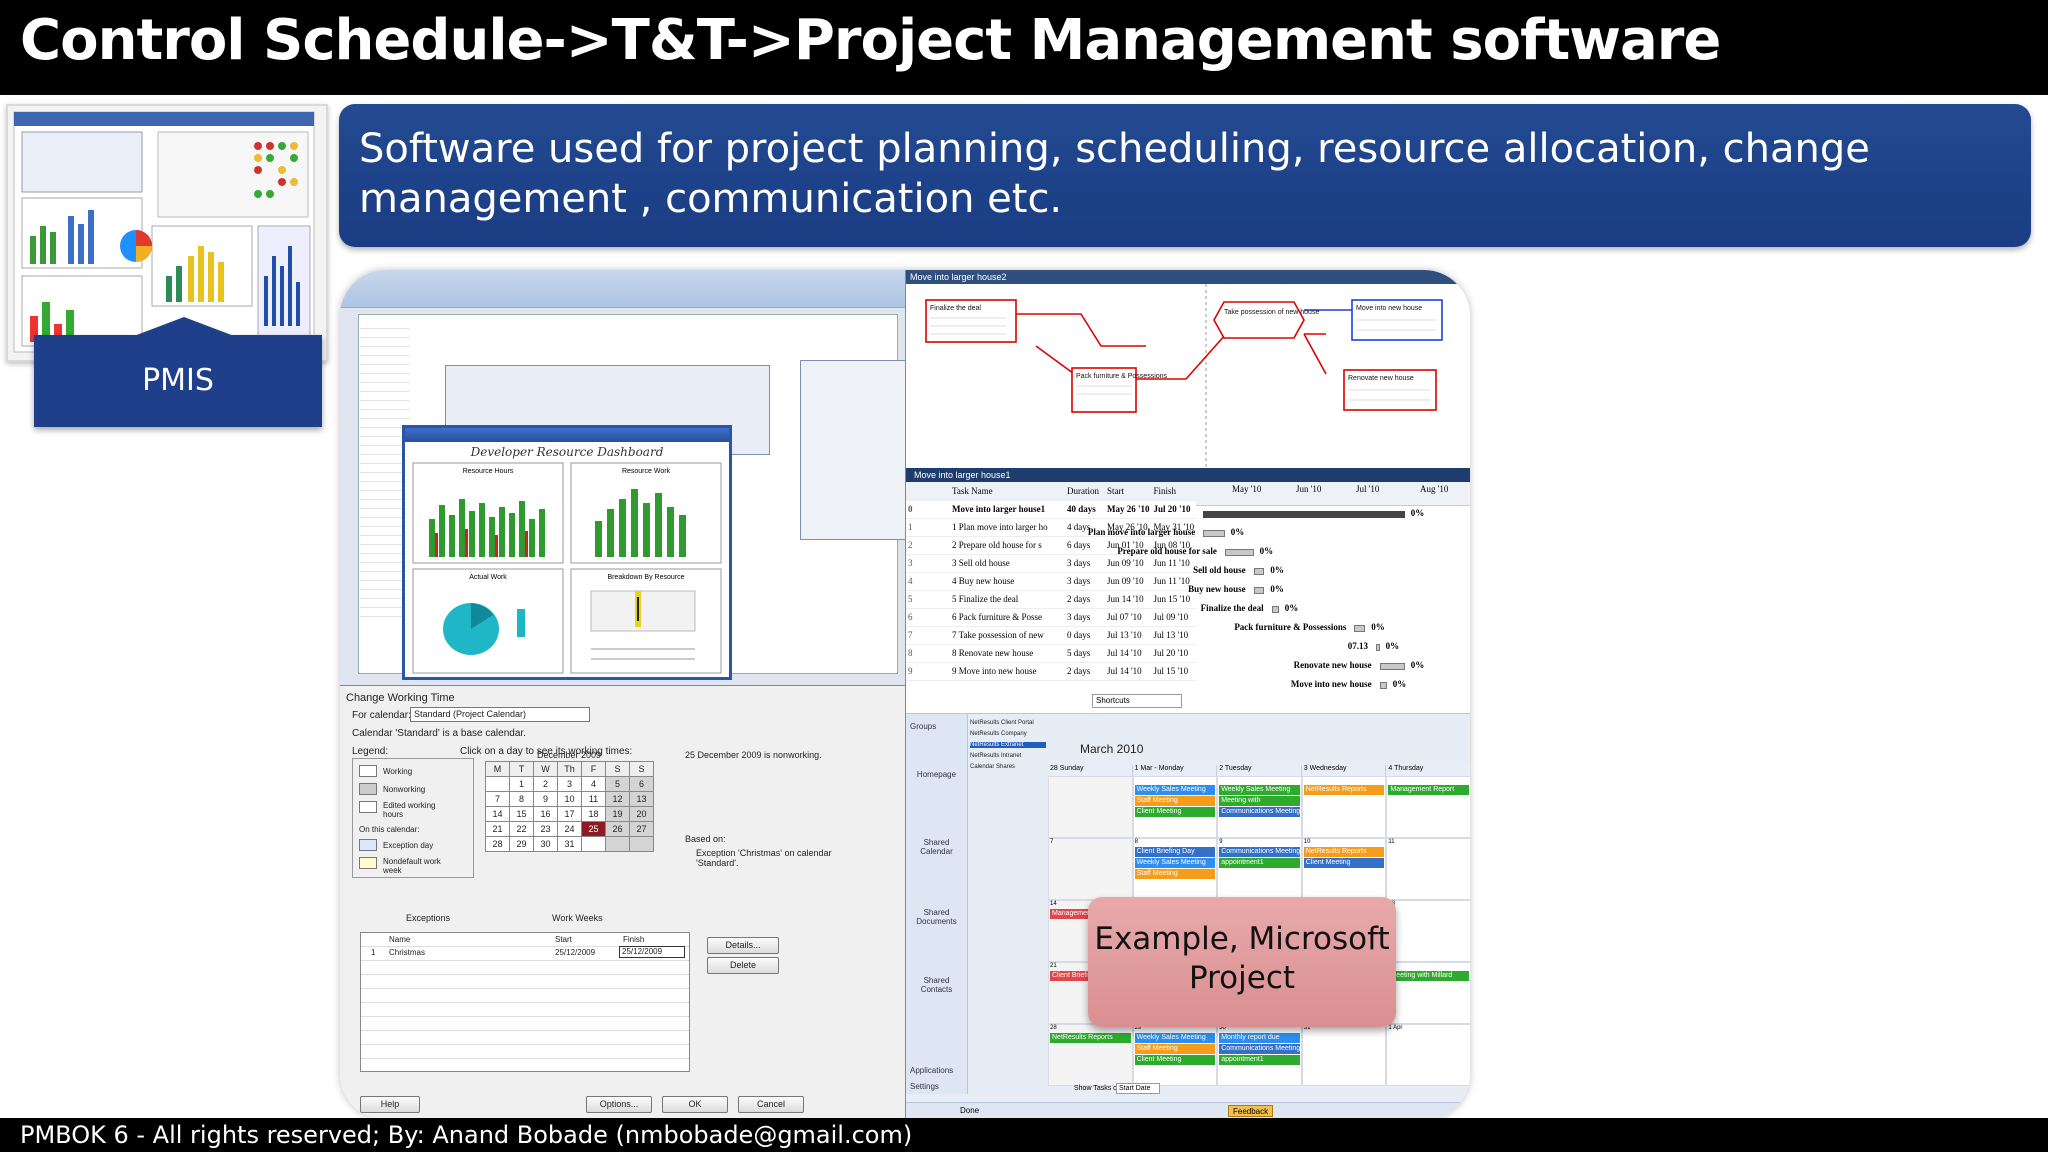 This screenshot has width=2048, height=1152. I want to click on calendar-day: 25, so click(593, 829).